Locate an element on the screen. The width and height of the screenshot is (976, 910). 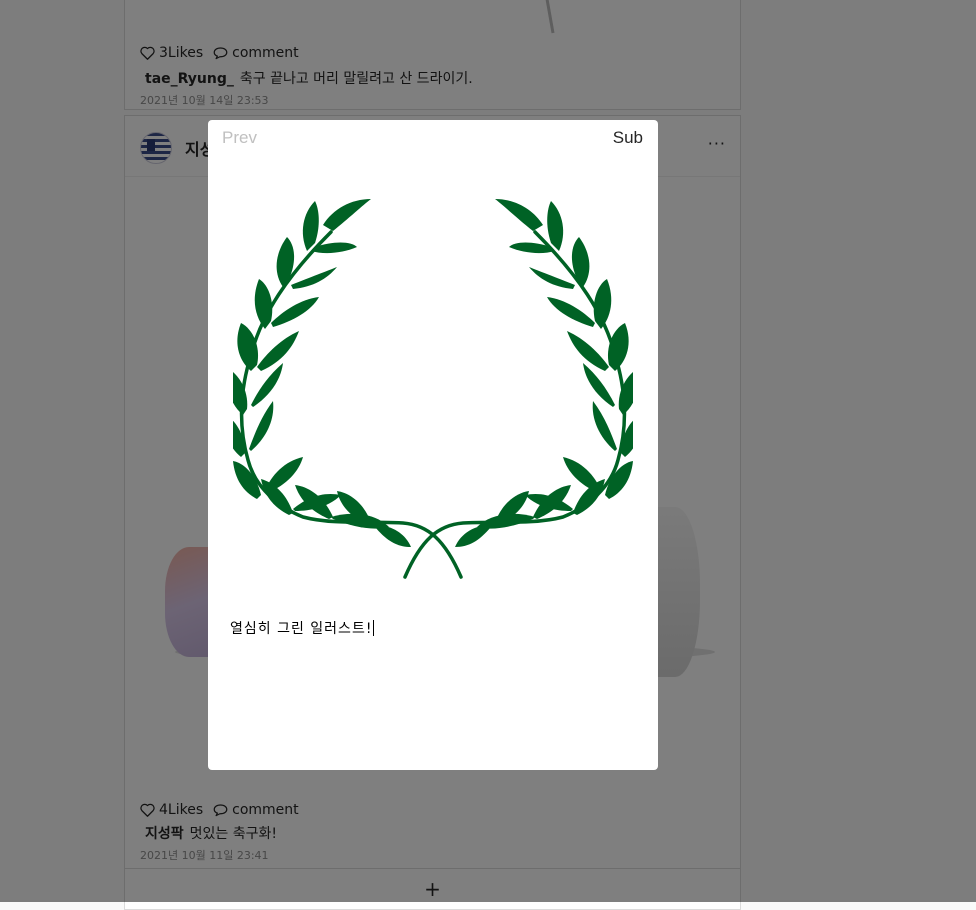
submit-button: Sub is located at coordinates (628, 138).